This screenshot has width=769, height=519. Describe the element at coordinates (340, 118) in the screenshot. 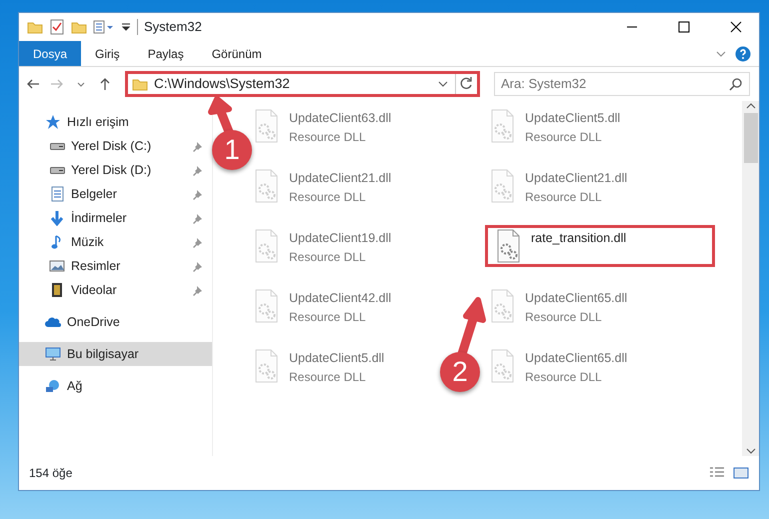

I see `file-name: UpdateClient63.dll` at that location.